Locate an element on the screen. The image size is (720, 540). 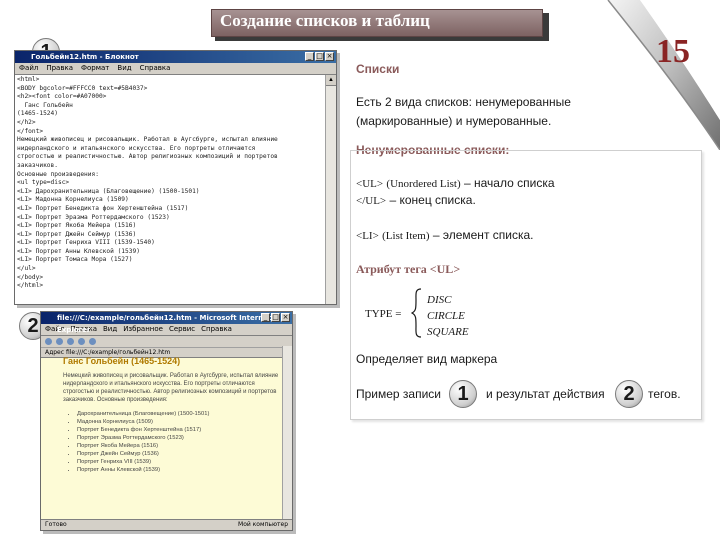
notepad-line: <LI> Портрет Томаса Мора (1527) is located at coordinates (75, 260).